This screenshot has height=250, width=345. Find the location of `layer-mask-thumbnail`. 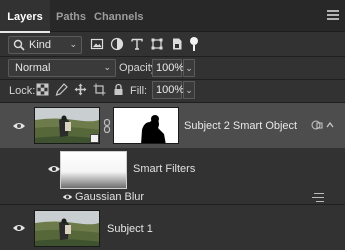

layer-mask-thumbnail is located at coordinates (146, 125).